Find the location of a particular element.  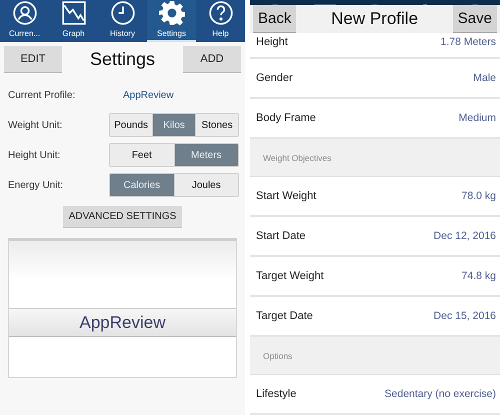

field-value: 74.8 kg is located at coordinates (479, 276).